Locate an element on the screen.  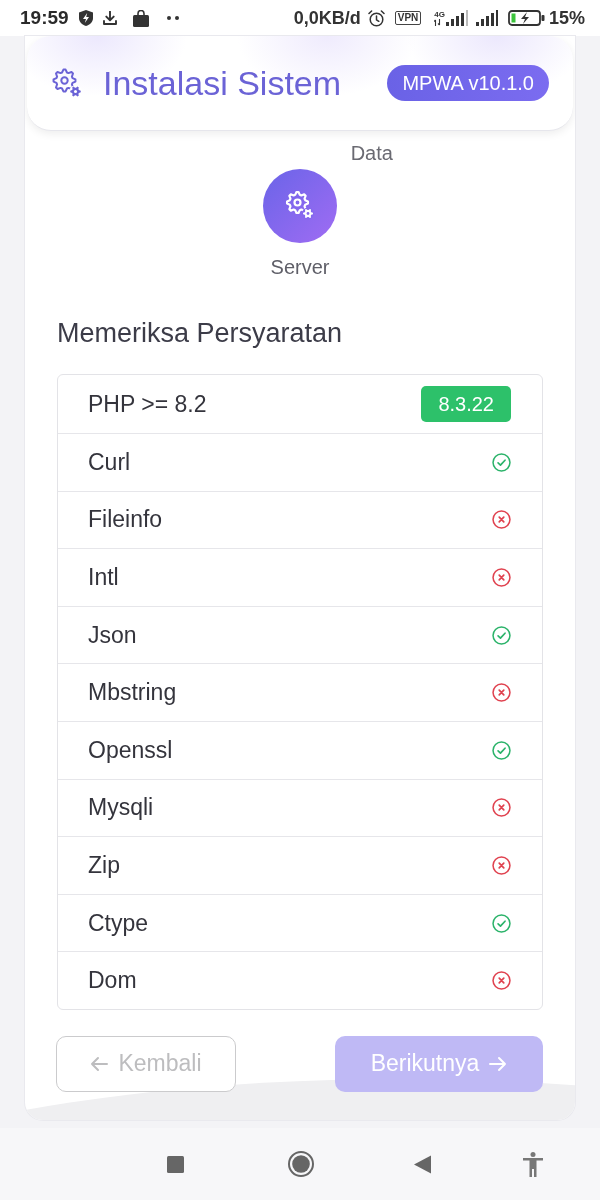
network-type-label: 4G is located at coordinates (439, 14).